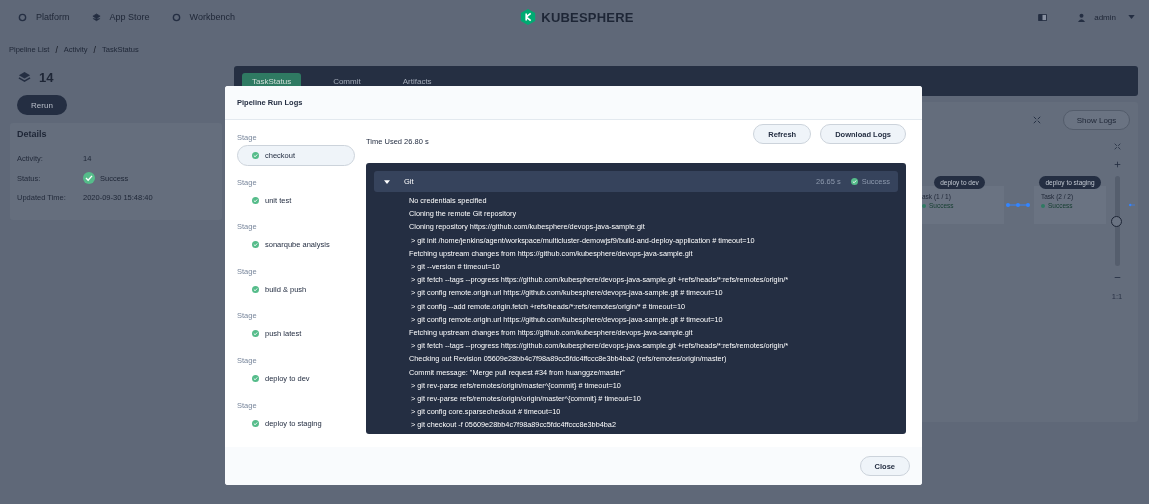 The image size is (1149, 504). What do you see at coordinates (46, 77) in the screenshot?
I see `run-number: 14` at bounding box center [46, 77].